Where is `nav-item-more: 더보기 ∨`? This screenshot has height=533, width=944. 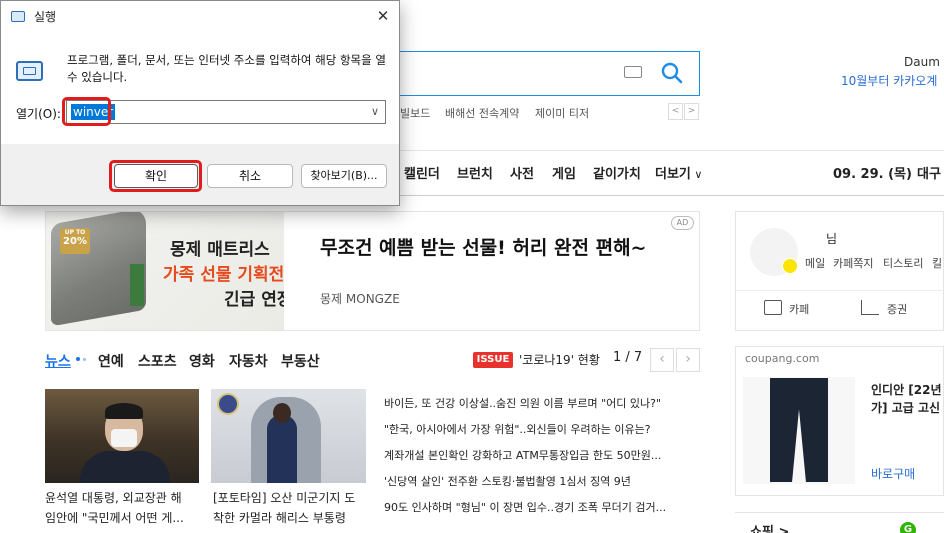 nav-item-more: 더보기 ∨ is located at coordinates (678, 172).